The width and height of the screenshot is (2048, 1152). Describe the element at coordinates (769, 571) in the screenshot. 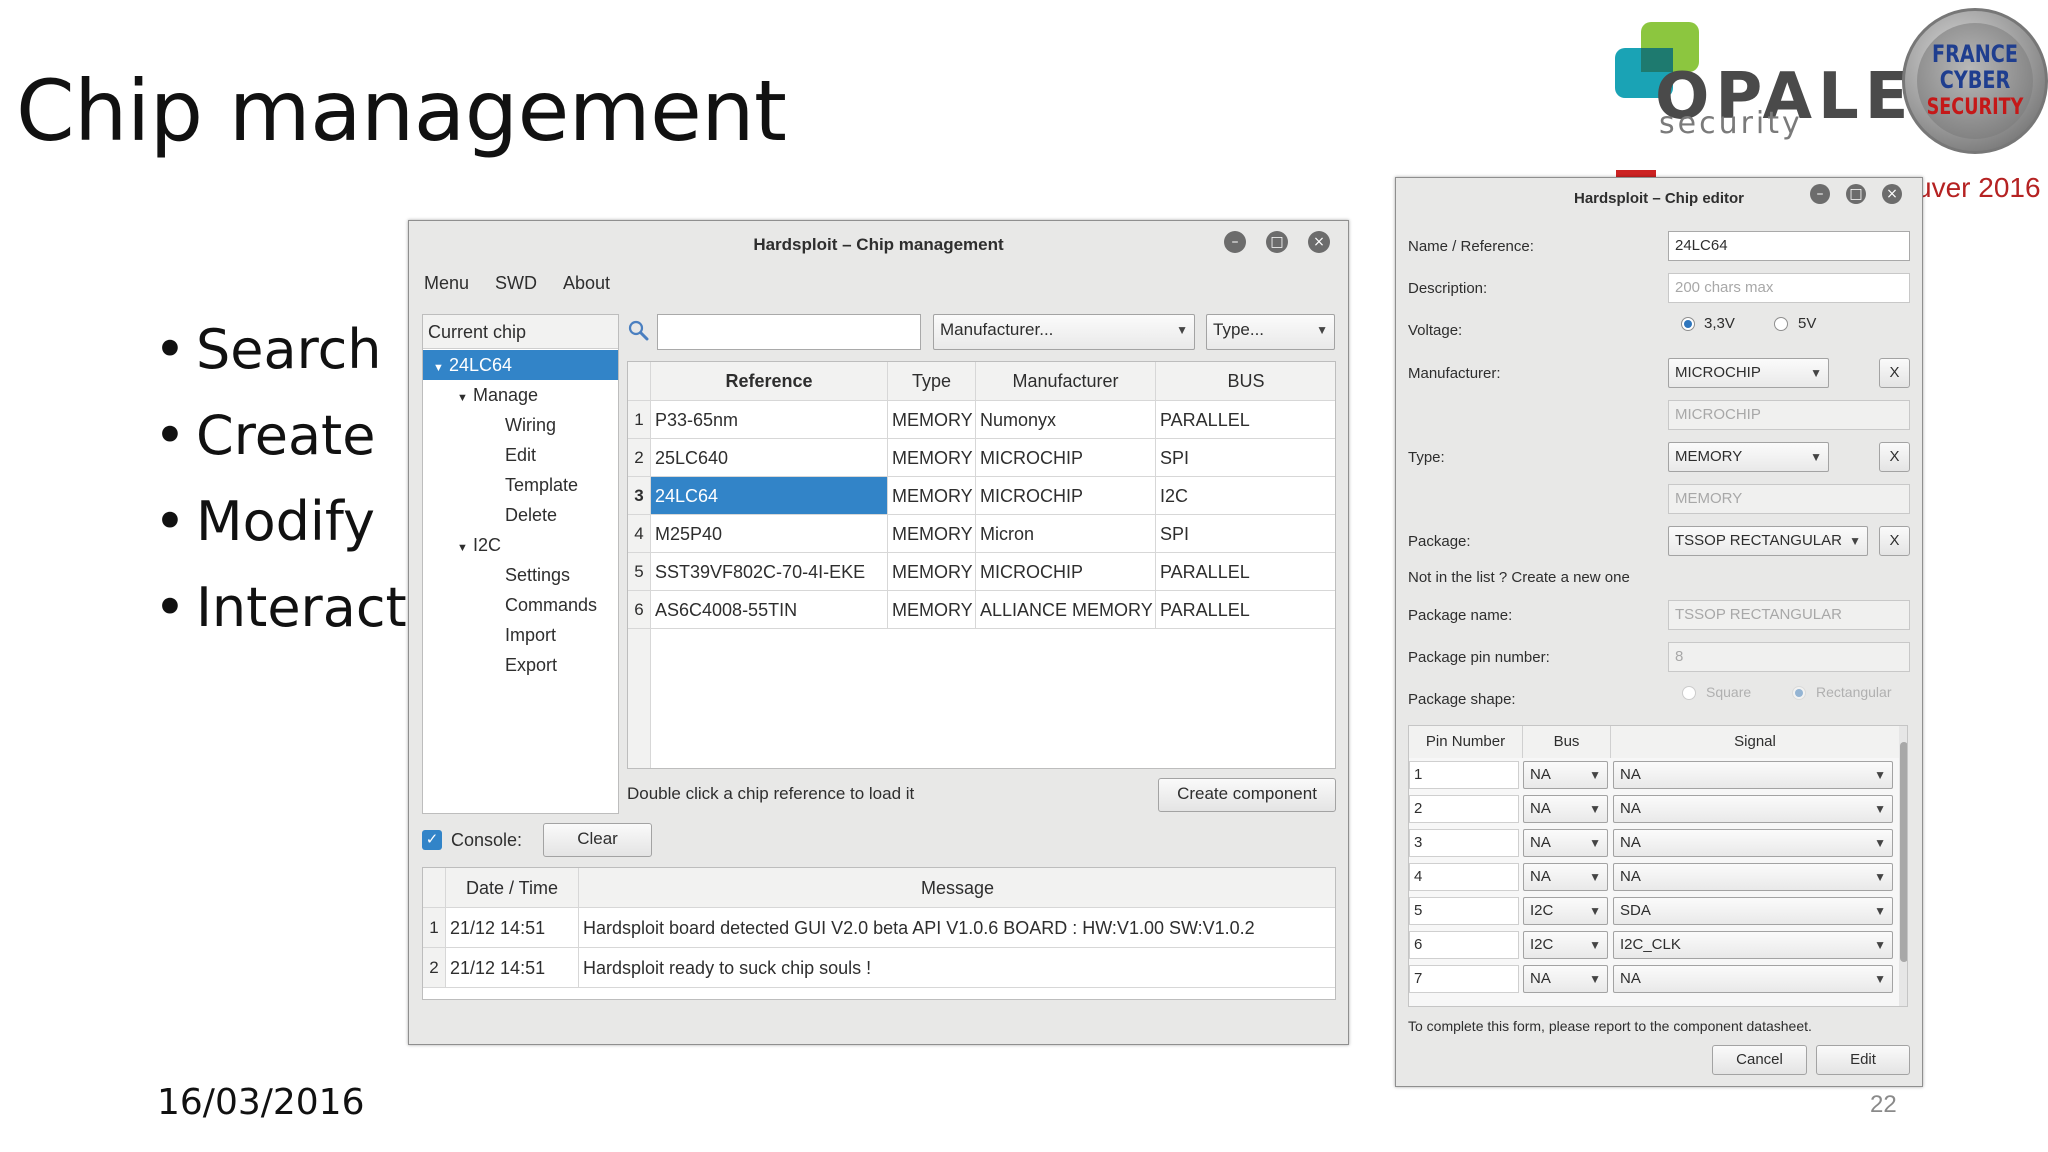

I see `cell-reference: SST39VF802C-70-4I-EKE` at that location.